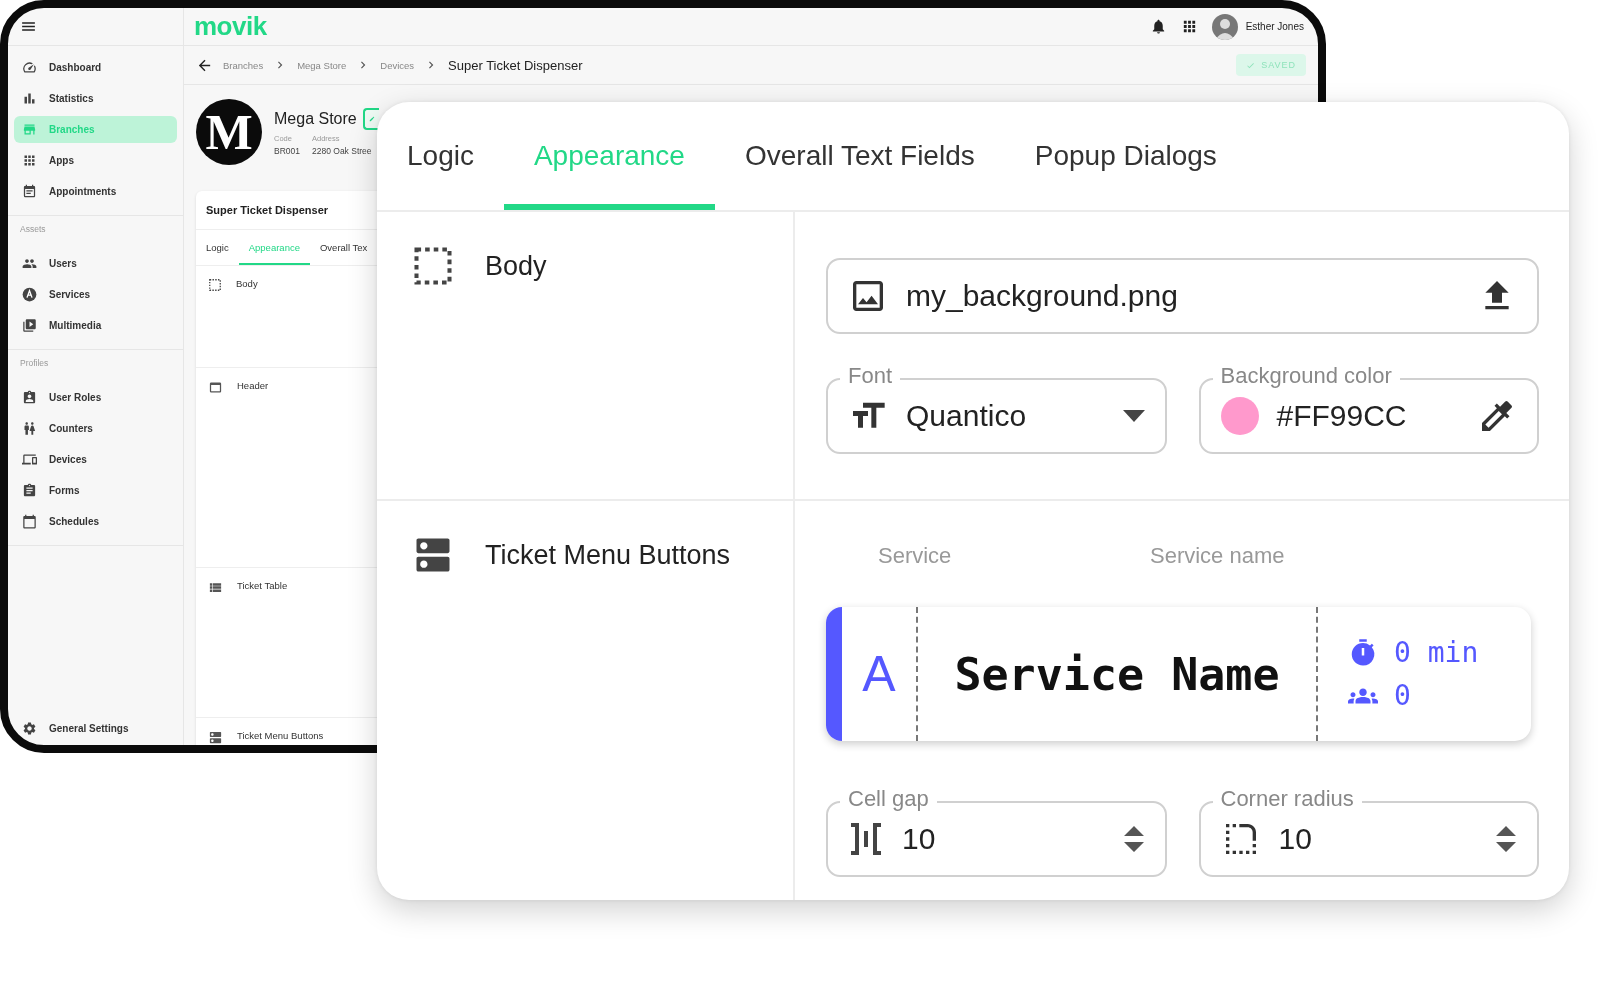 The height and width of the screenshot is (998, 1600). What do you see at coordinates (1118, 674) in the screenshot?
I see `service-name: Service Name` at bounding box center [1118, 674].